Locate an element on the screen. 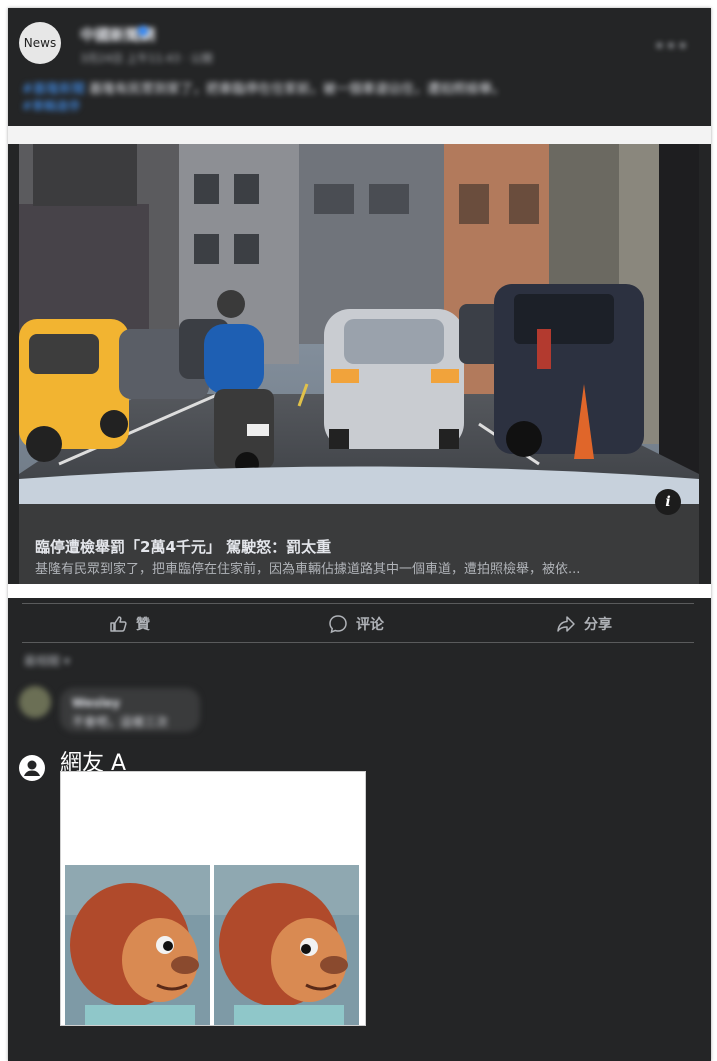  commenter-avatar is located at coordinates (35, 702).